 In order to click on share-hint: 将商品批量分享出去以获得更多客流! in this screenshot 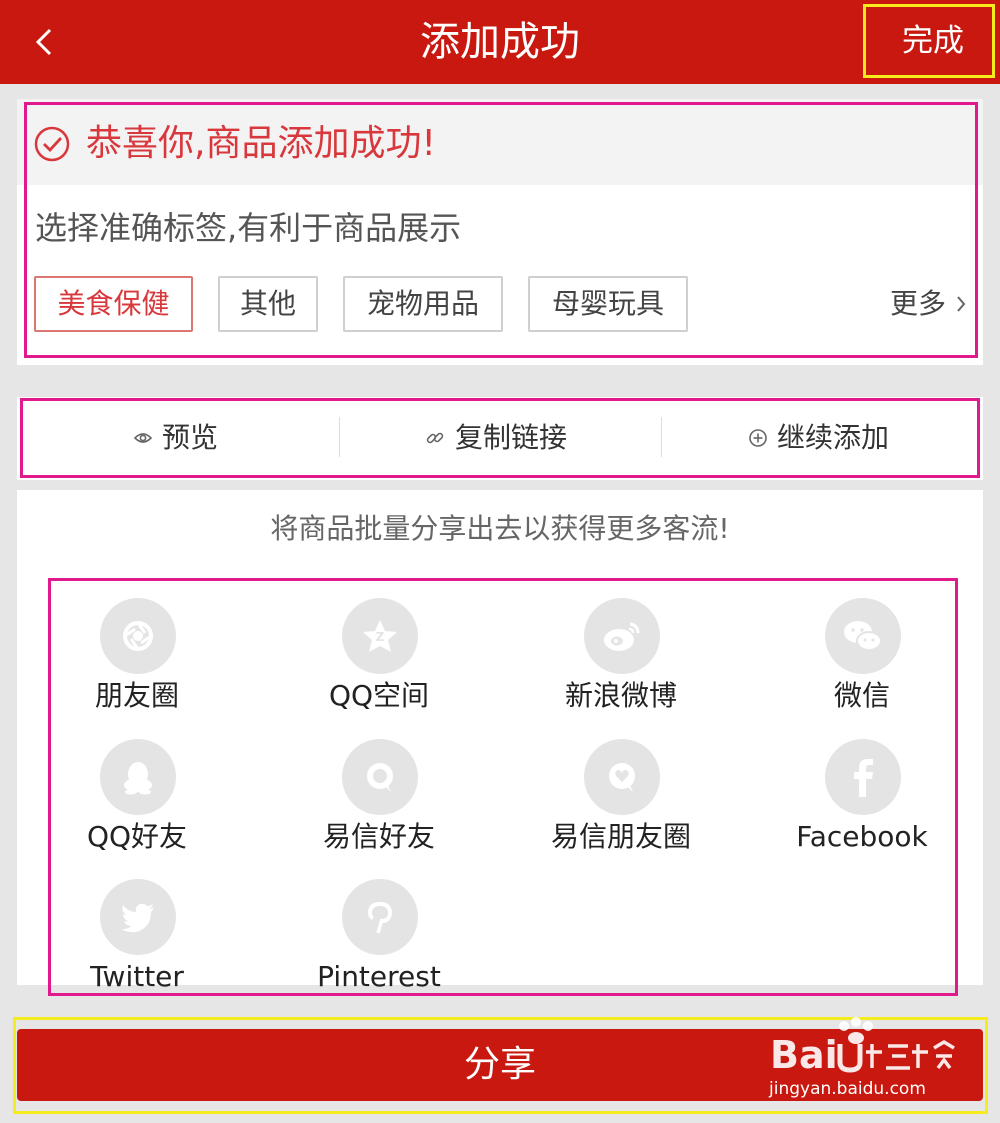, I will do `click(500, 528)`.